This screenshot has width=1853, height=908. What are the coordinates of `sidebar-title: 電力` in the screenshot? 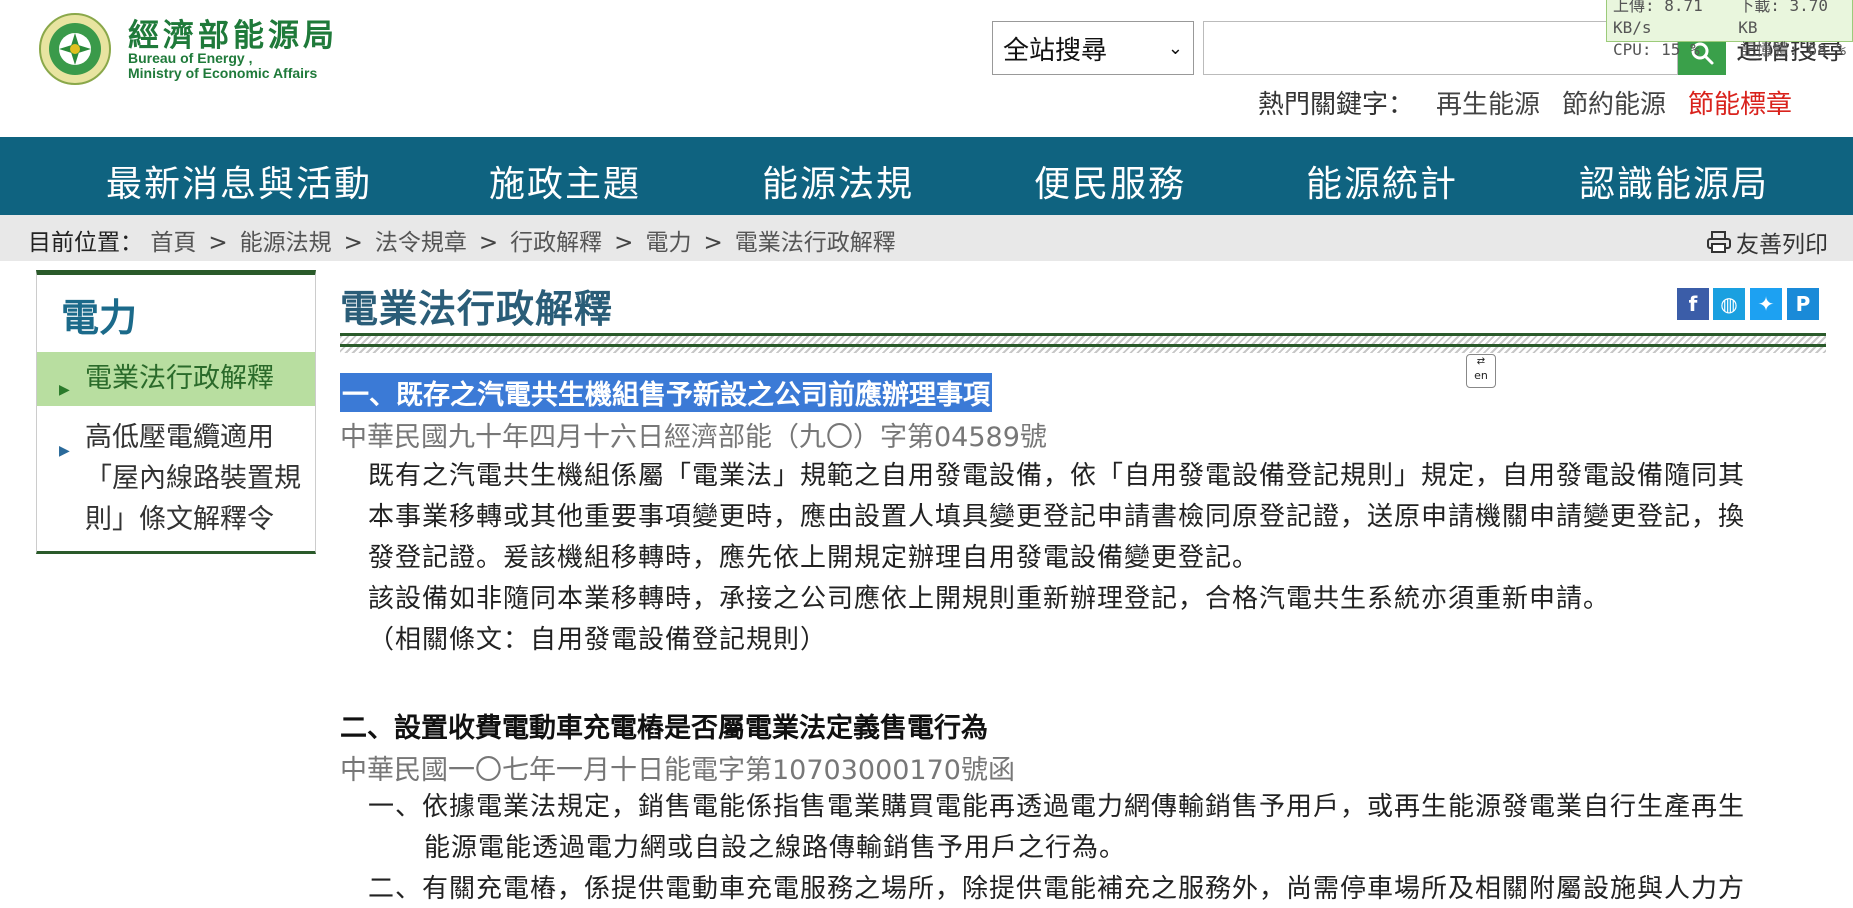 It's located at (99, 318).